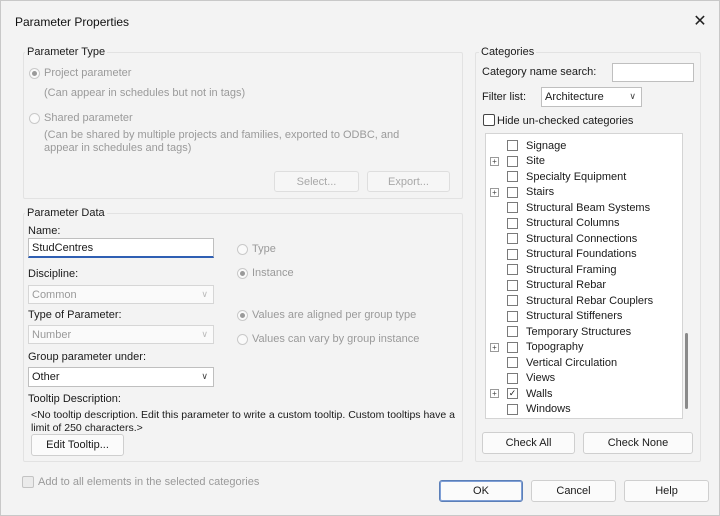  Describe the element at coordinates (573, 491) in the screenshot. I see `cancel-button: Cancel` at that location.